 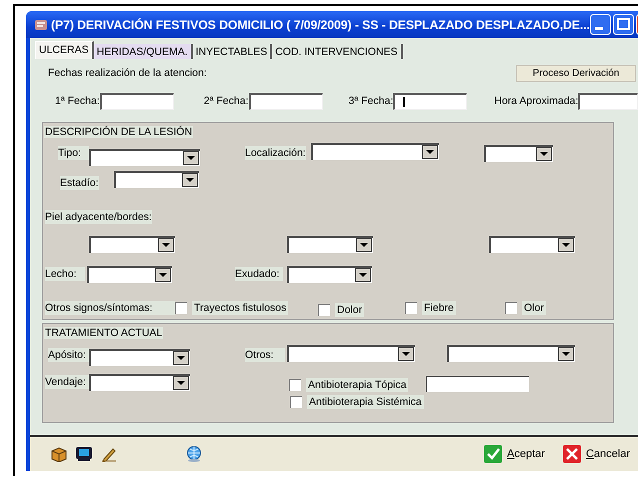 What do you see at coordinates (576, 73) in the screenshot?
I see `process-button: Proceso Derivación` at bounding box center [576, 73].